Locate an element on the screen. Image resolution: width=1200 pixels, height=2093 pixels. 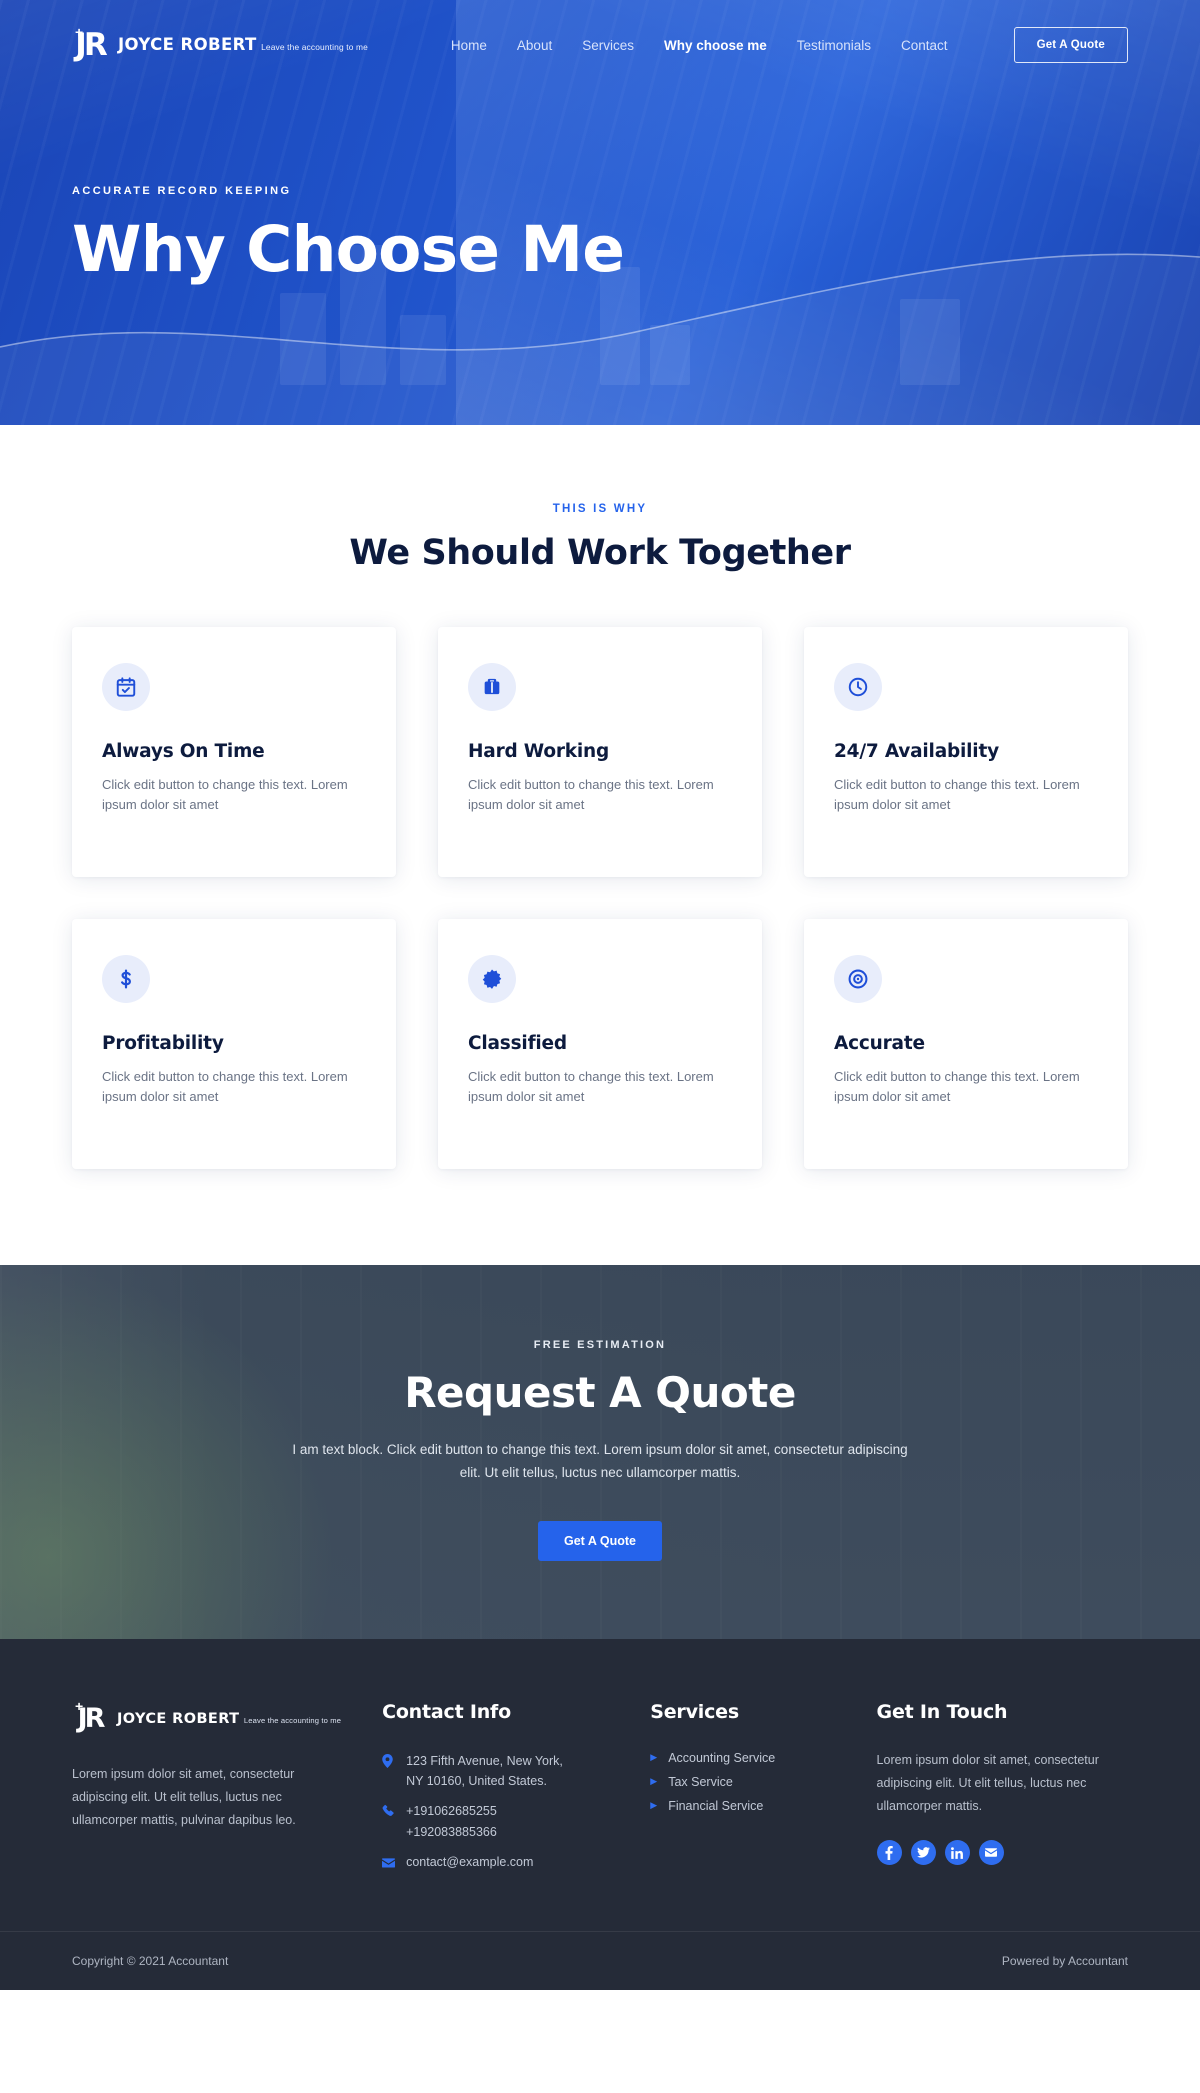
phone-icon is located at coordinates (388, 1821).